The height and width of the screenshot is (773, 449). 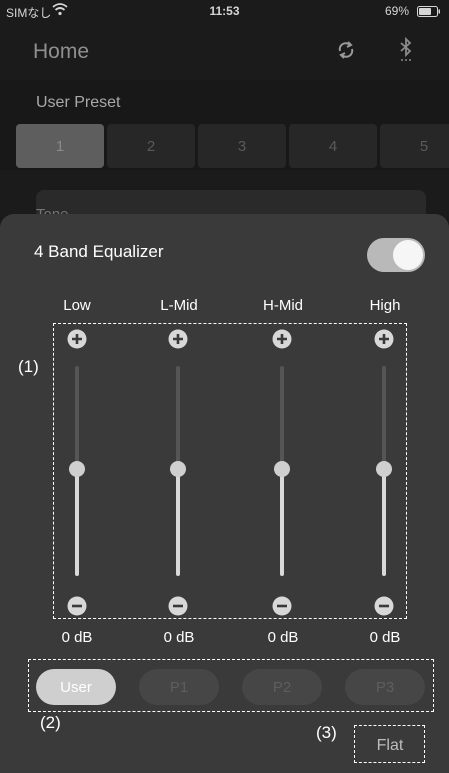 What do you see at coordinates (76, 687) in the screenshot?
I see `preset-user-button: User` at bounding box center [76, 687].